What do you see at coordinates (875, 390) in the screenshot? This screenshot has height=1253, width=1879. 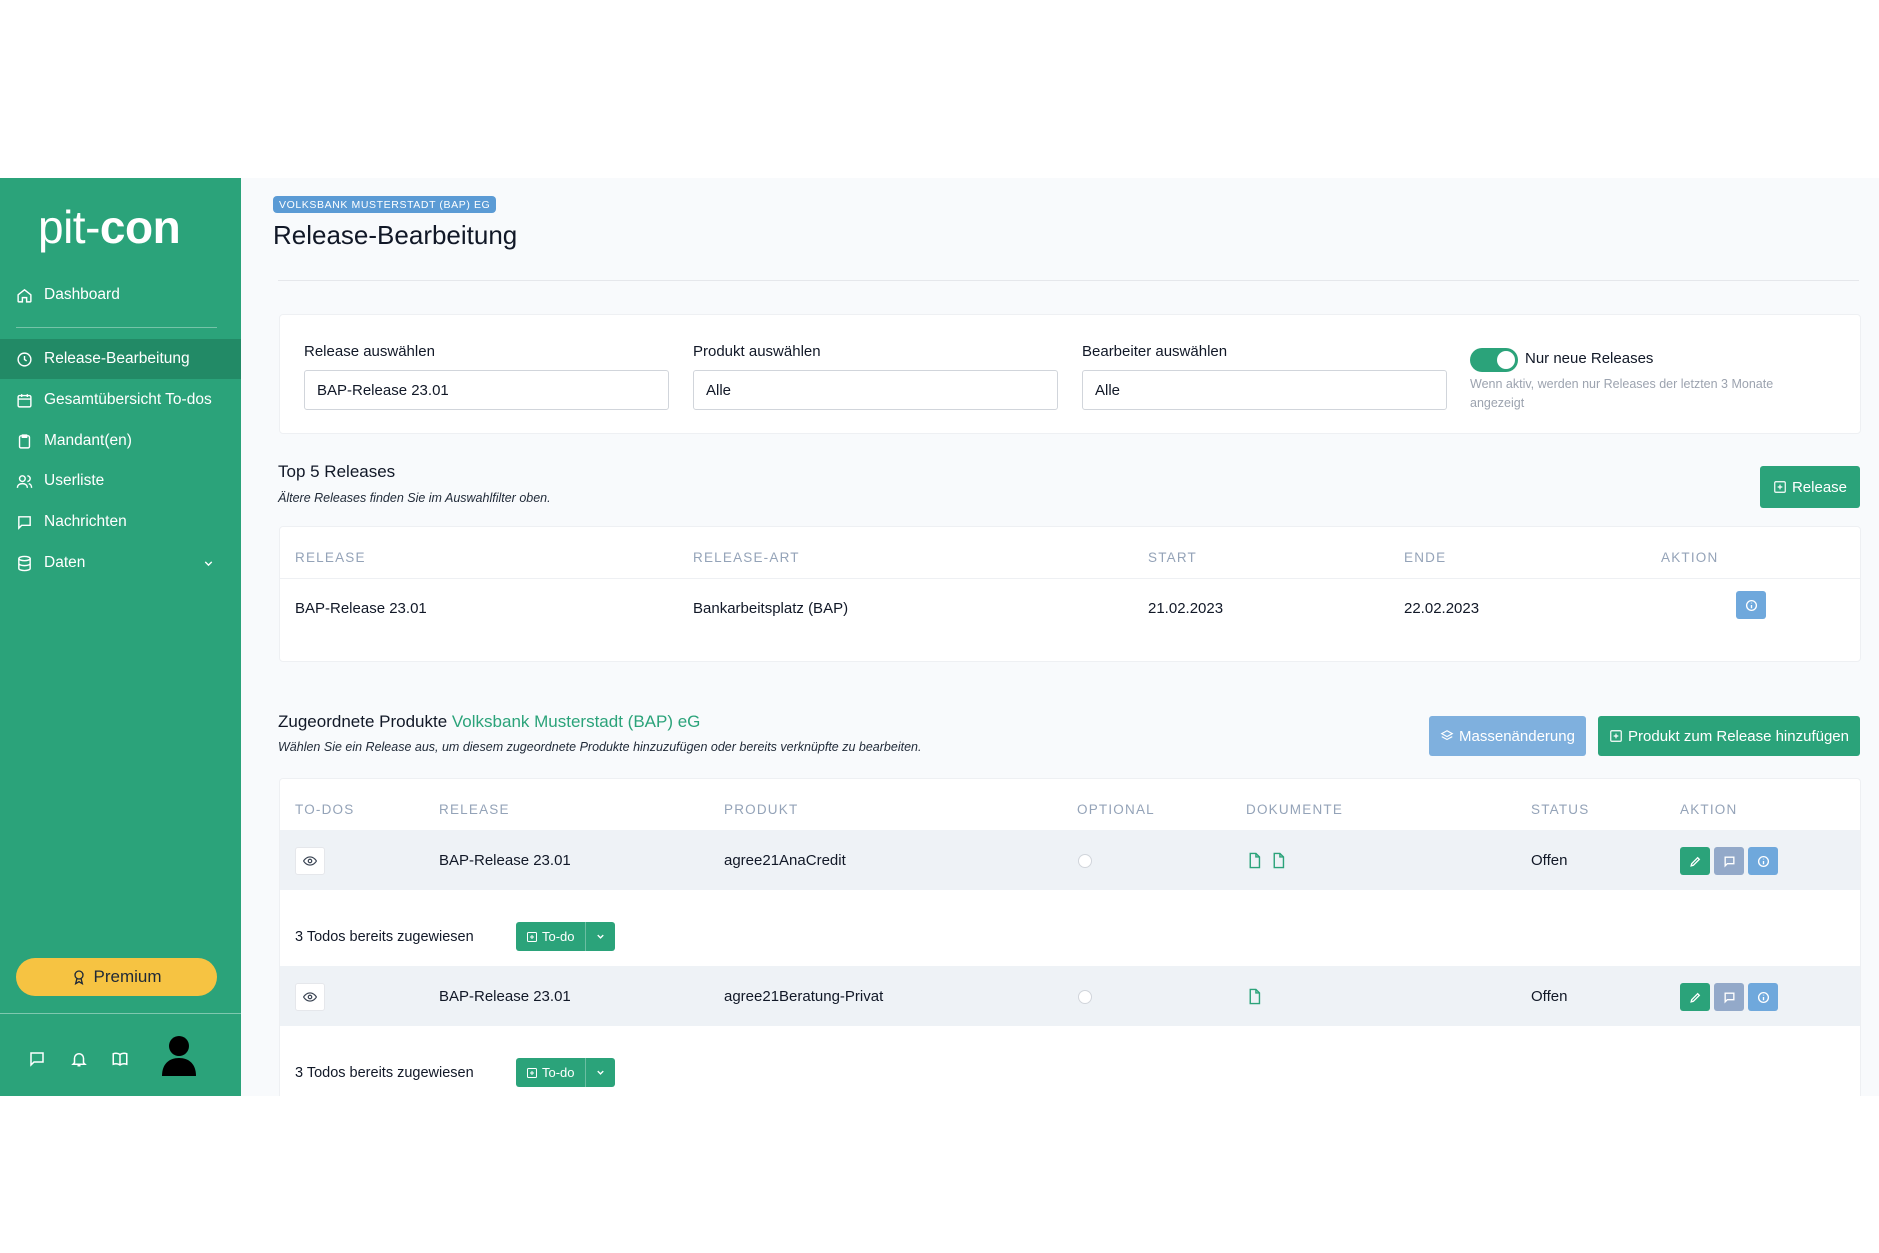 I see `product-select: Alle` at bounding box center [875, 390].